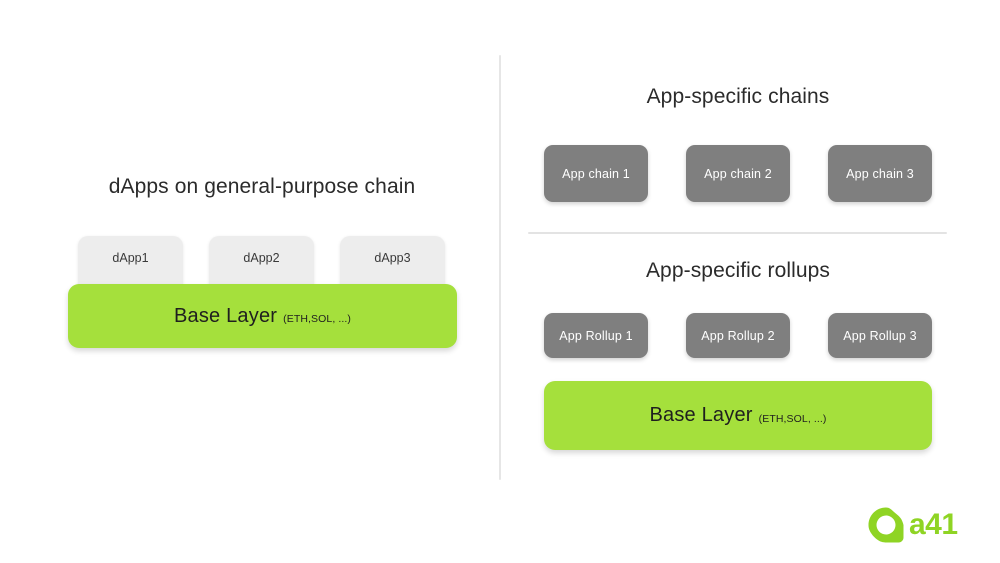 This screenshot has height=563, width=1000. What do you see at coordinates (792, 418) in the screenshot?
I see `rollup-base-layer-subtitle: (ETH,SOL, ...)` at bounding box center [792, 418].